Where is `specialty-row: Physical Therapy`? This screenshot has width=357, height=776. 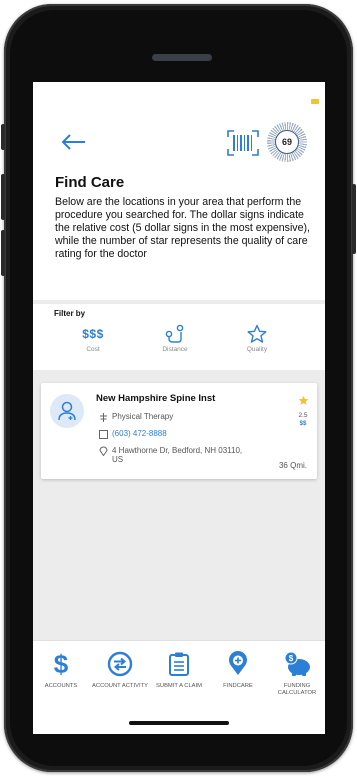 specialty-row: Physical Therapy is located at coordinates (135, 417).